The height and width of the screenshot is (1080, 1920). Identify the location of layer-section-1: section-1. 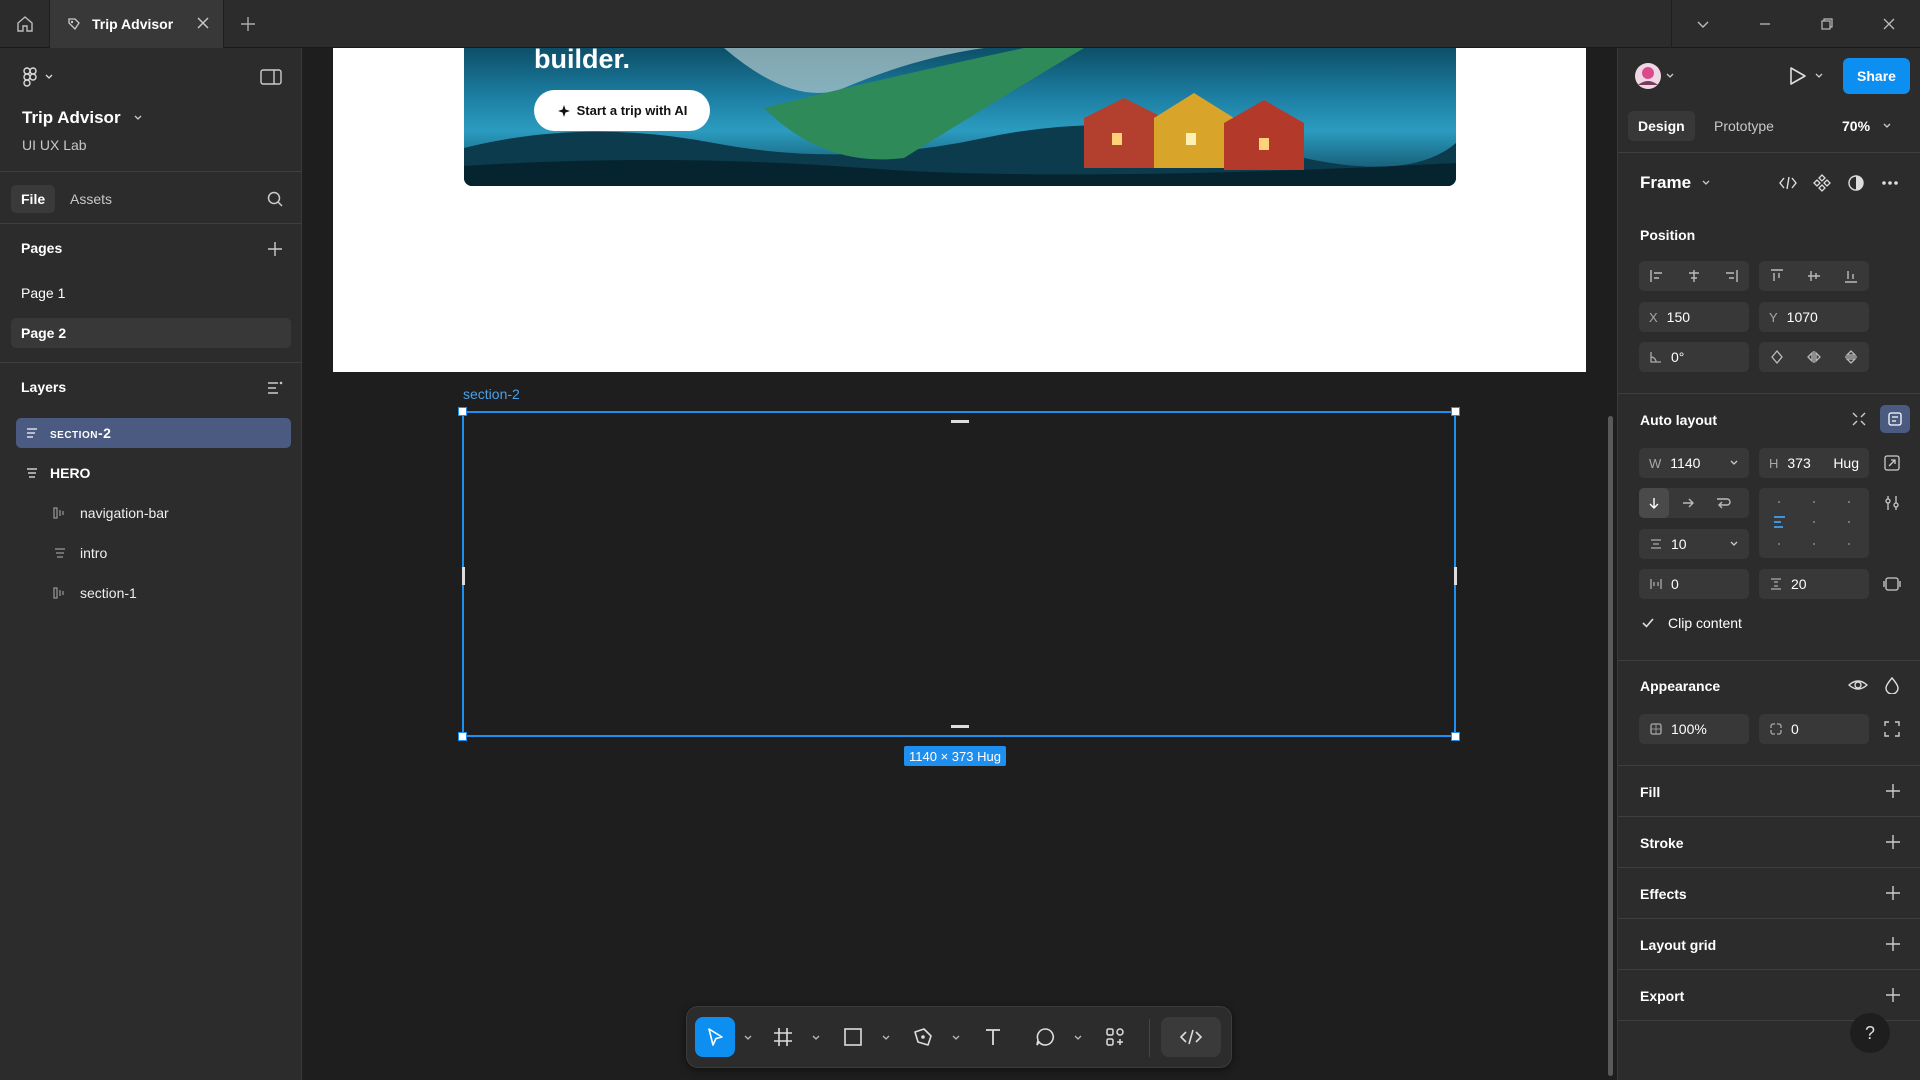
(172, 593).